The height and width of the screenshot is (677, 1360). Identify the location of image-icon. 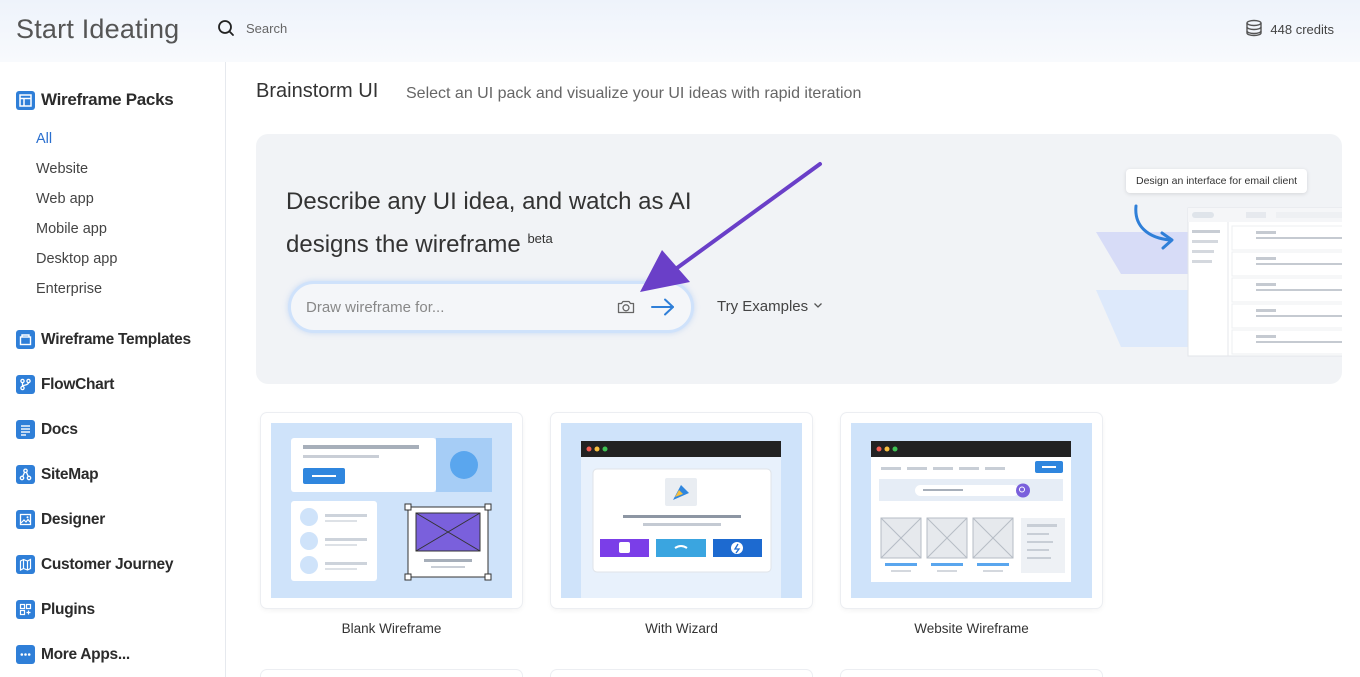
(25, 519).